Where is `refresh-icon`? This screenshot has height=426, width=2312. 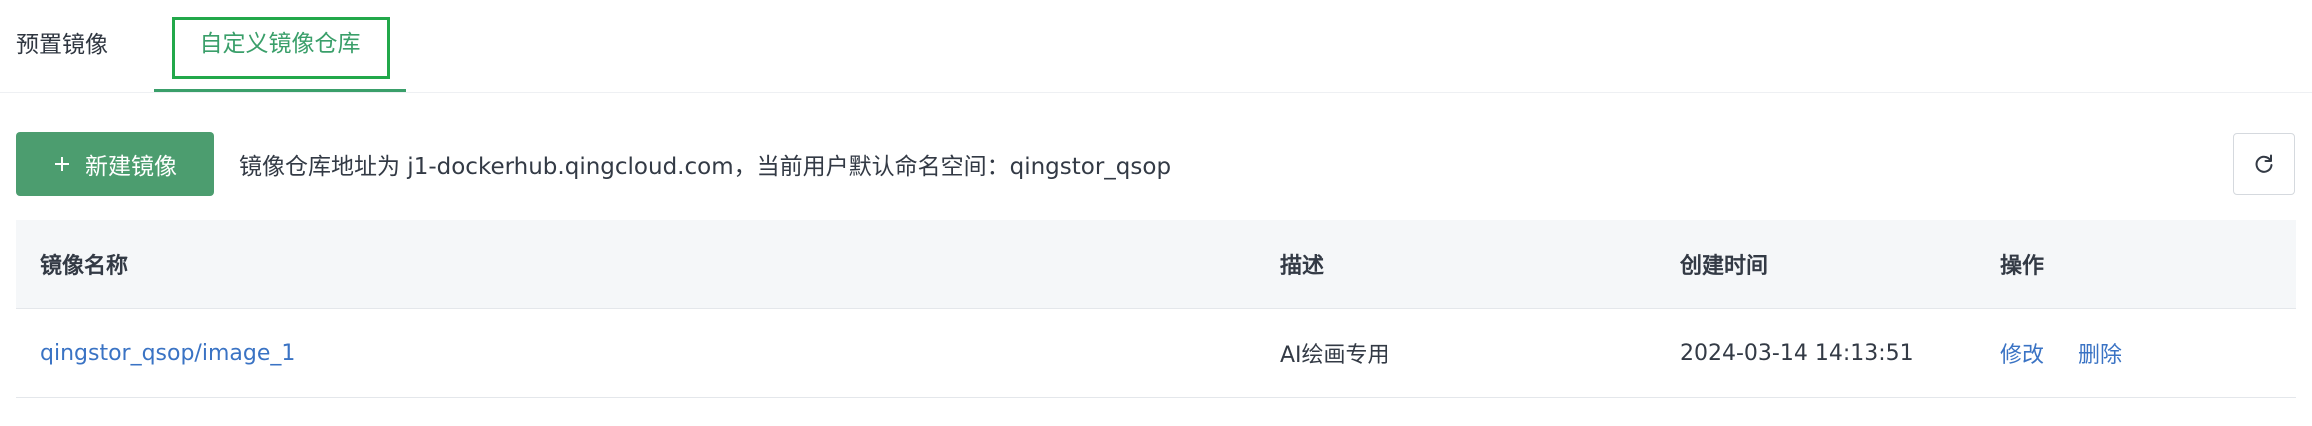
refresh-icon is located at coordinates (2264, 163).